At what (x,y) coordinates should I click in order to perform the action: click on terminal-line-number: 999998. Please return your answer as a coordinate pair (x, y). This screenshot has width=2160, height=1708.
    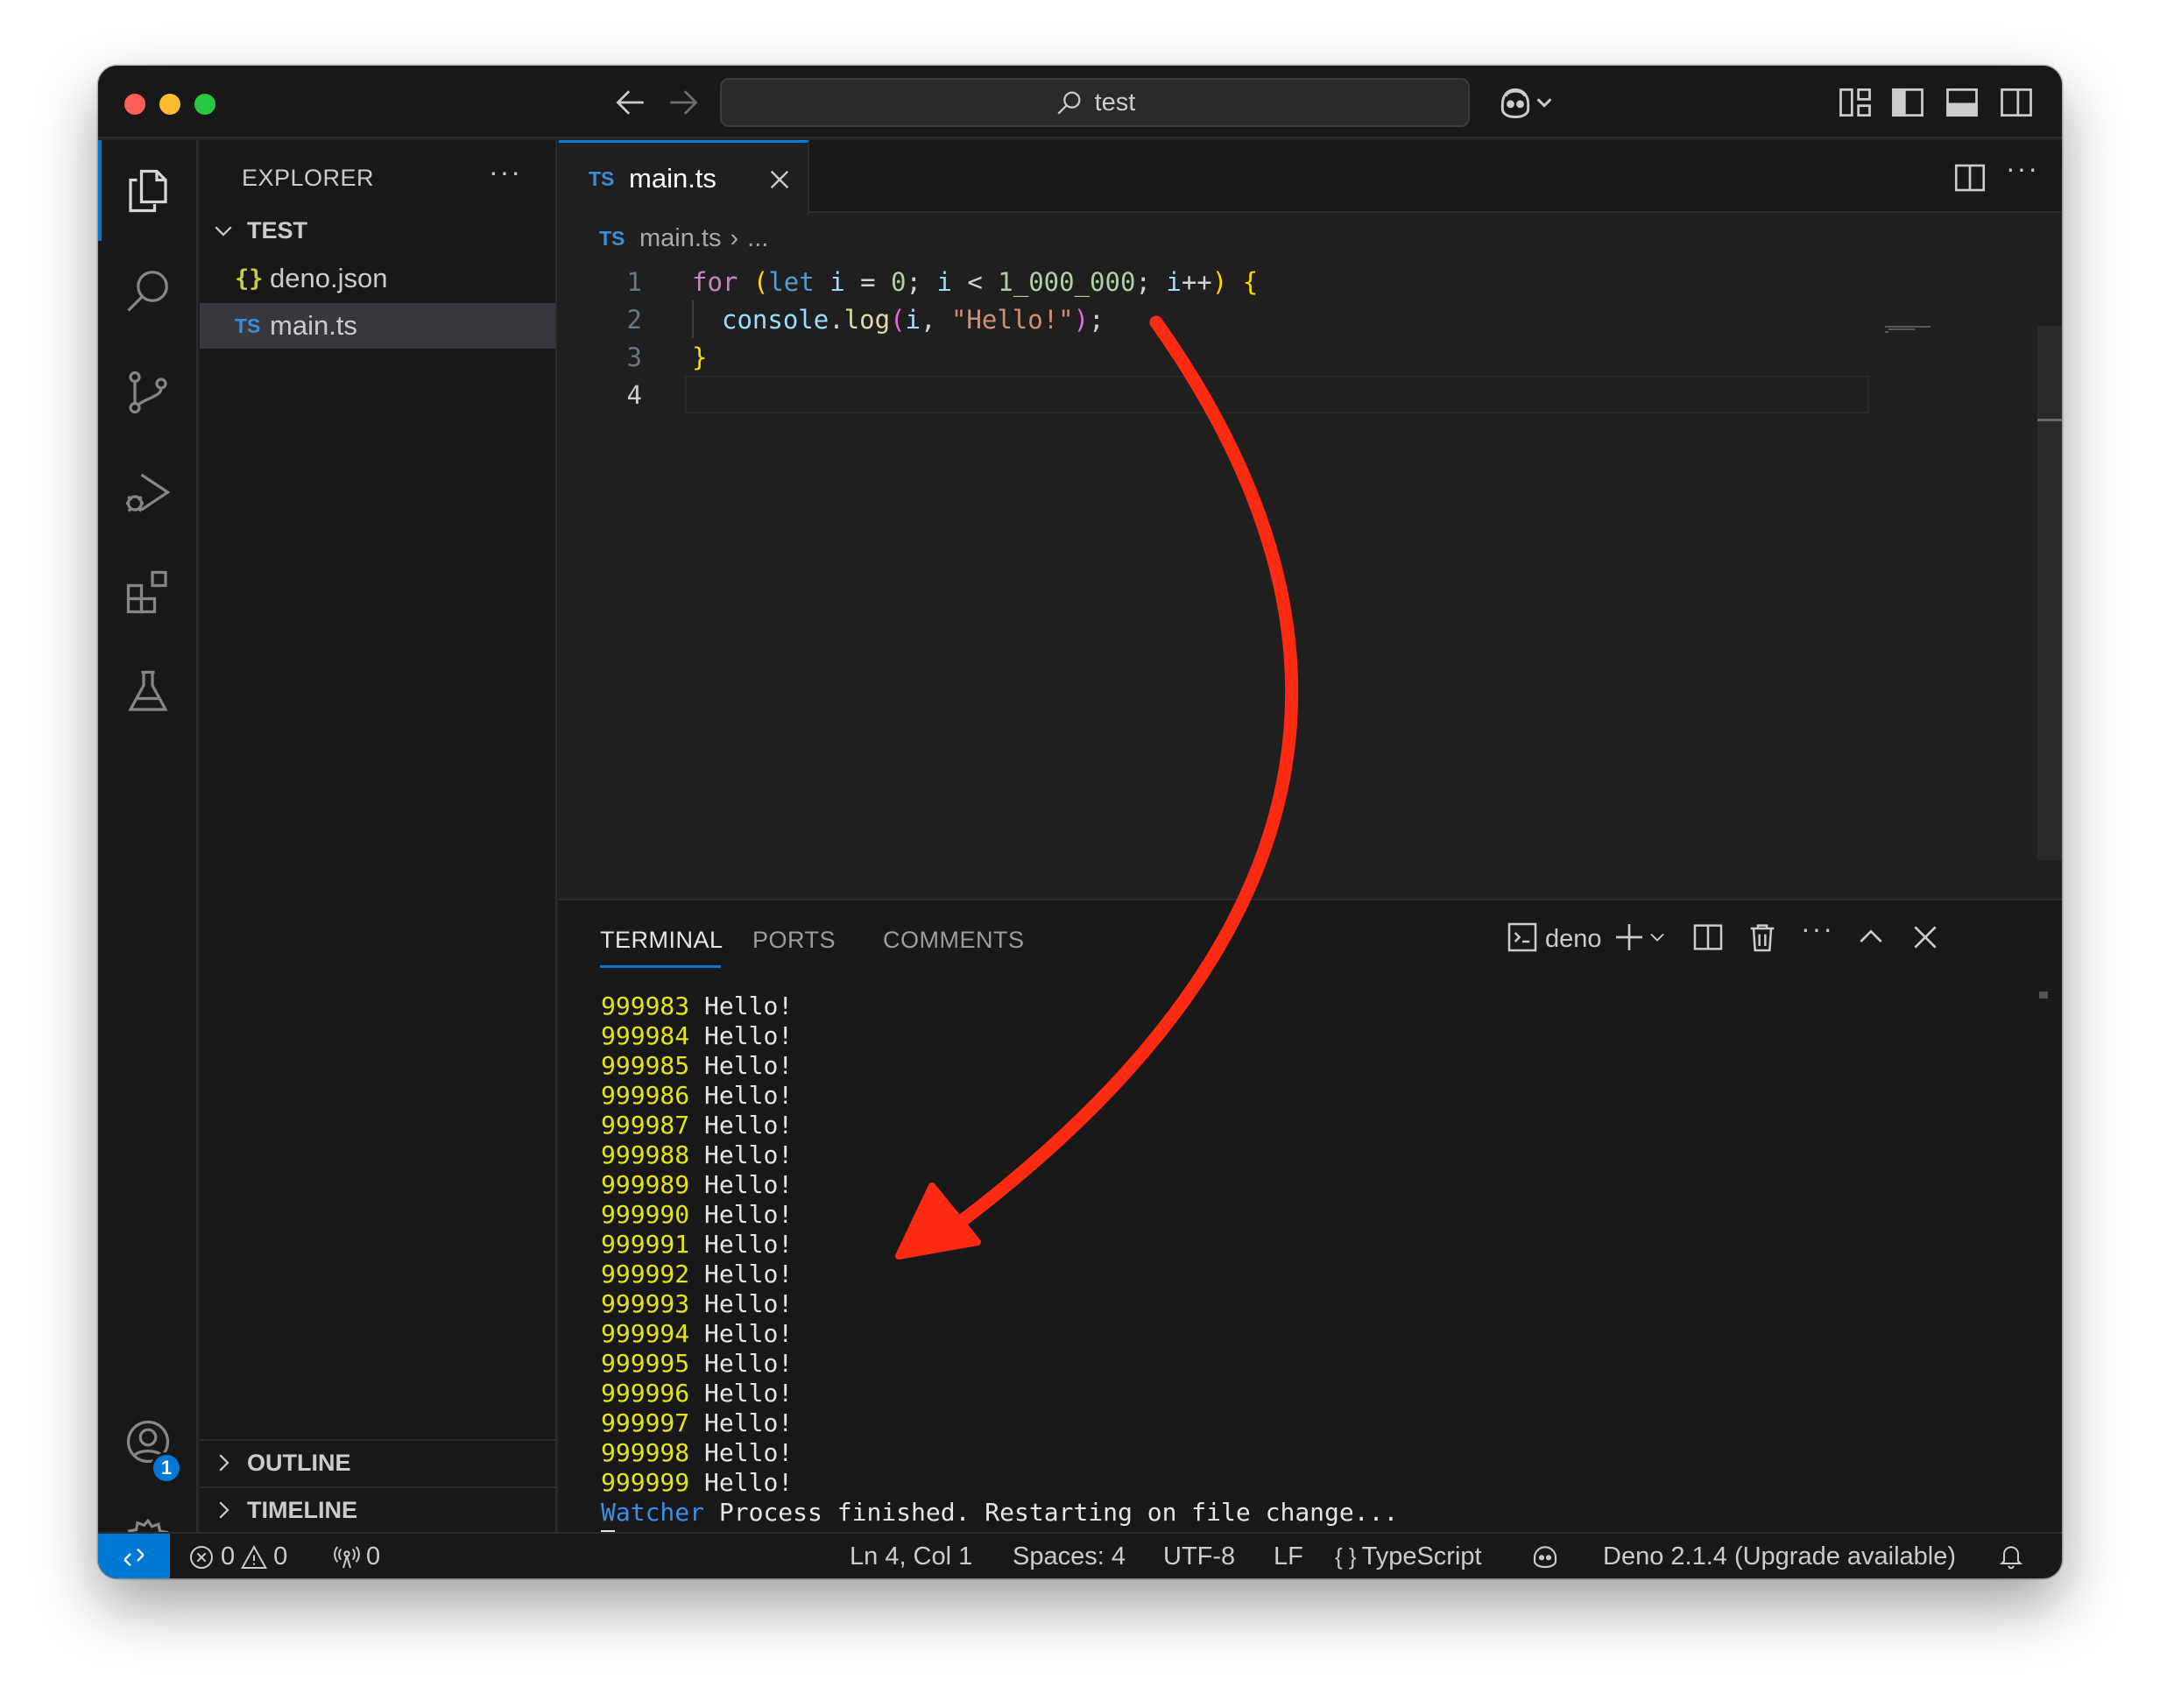
    Looking at the image, I should click on (645, 1452).